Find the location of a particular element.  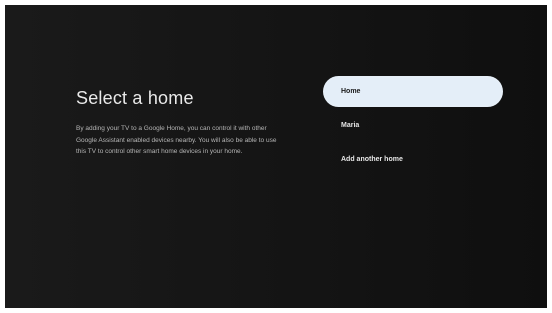

page-title: Select a home is located at coordinates (135, 98).